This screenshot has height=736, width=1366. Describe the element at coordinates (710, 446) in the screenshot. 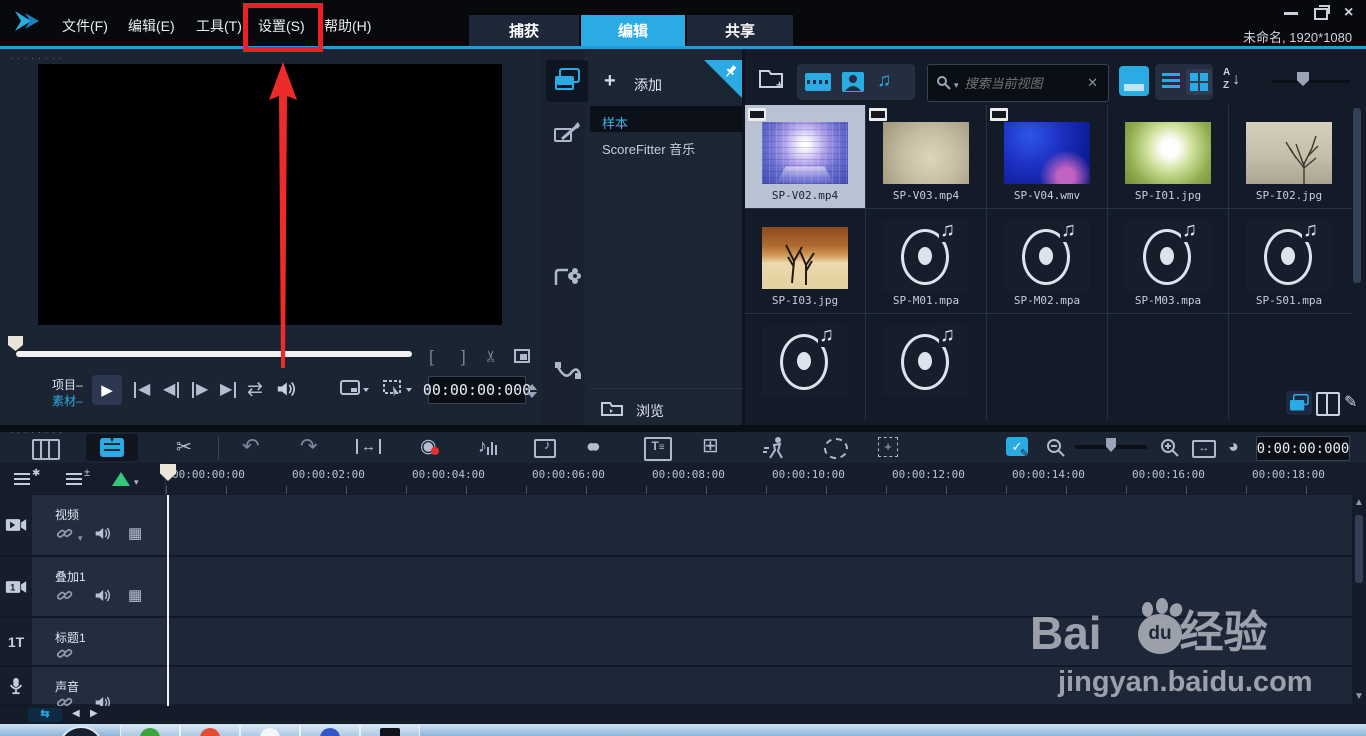

I see `multicam-editor-button: ⊞` at that location.